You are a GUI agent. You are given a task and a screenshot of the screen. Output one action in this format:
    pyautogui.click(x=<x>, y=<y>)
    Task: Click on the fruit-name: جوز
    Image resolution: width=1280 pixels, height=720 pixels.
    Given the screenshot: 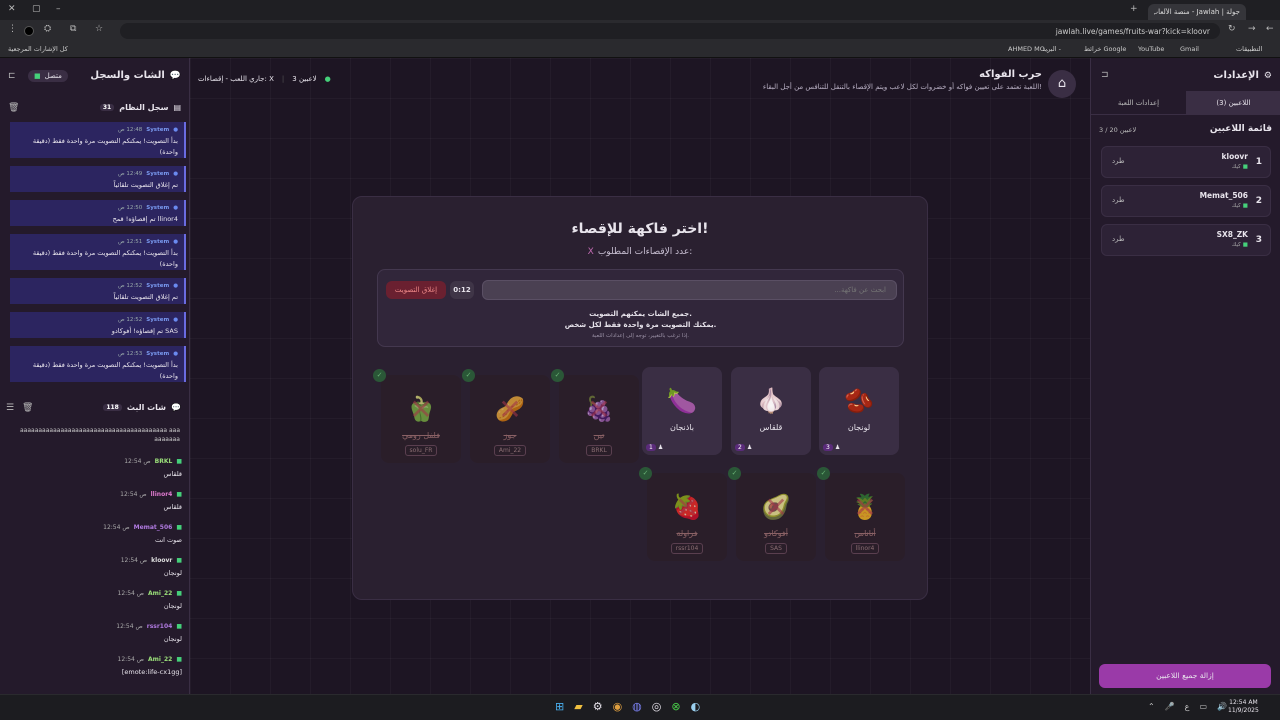 What is the action you would take?
    pyautogui.click(x=510, y=435)
    